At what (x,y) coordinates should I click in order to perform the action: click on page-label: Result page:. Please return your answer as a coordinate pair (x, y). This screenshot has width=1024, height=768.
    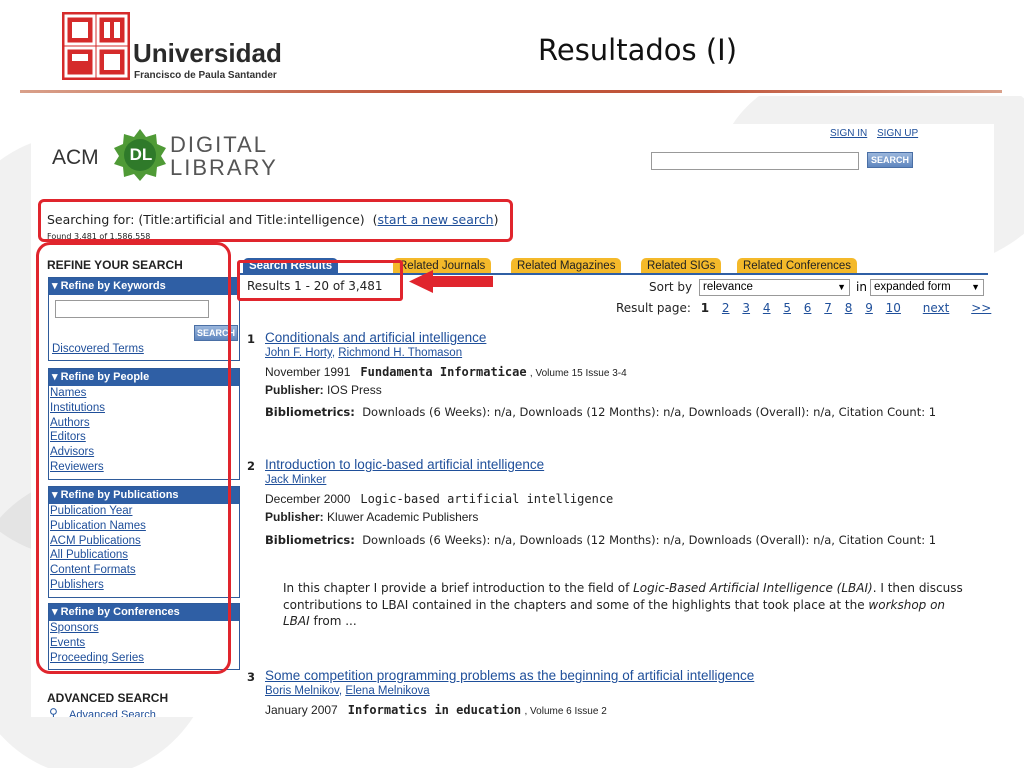
    Looking at the image, I should click on (653, 308).